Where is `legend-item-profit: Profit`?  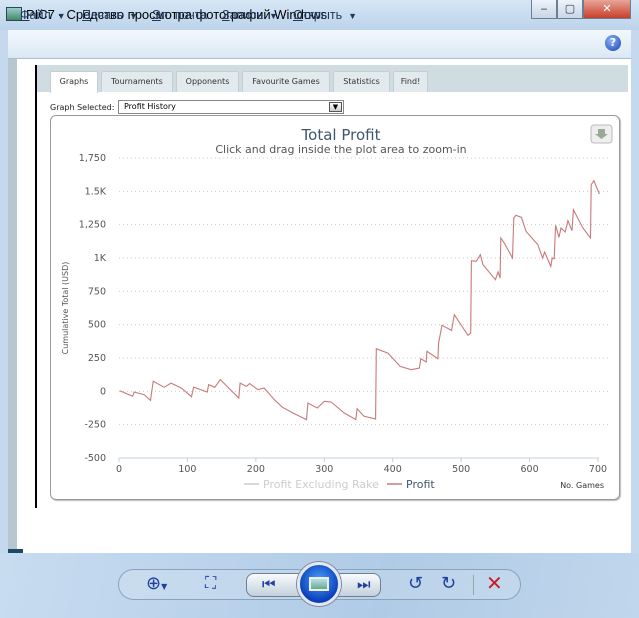 legend-item-profit: Profit is located at coordinates (411, 484).